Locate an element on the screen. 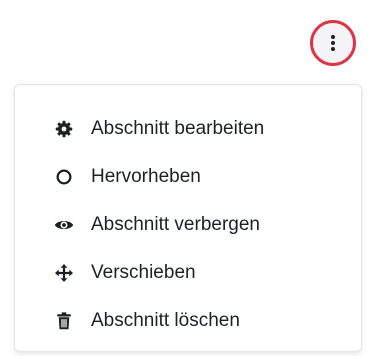 Image resolution: width=368 pixels, height=356 pixels. eye-icon is located at coordinates (64, 225).